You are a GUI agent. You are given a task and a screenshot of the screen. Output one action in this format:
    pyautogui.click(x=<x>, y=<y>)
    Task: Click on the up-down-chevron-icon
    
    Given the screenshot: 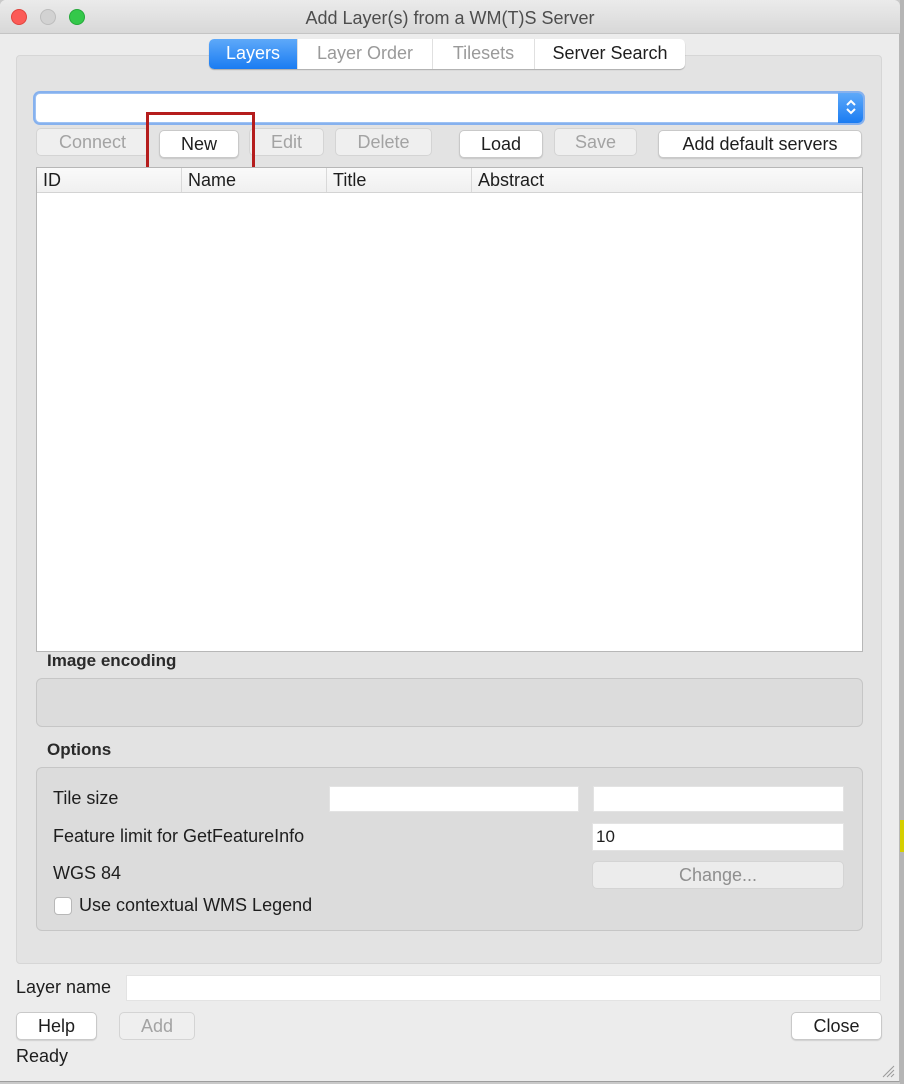 What is the action you would take?
    pyautogui.click(x=850, y=108)
    